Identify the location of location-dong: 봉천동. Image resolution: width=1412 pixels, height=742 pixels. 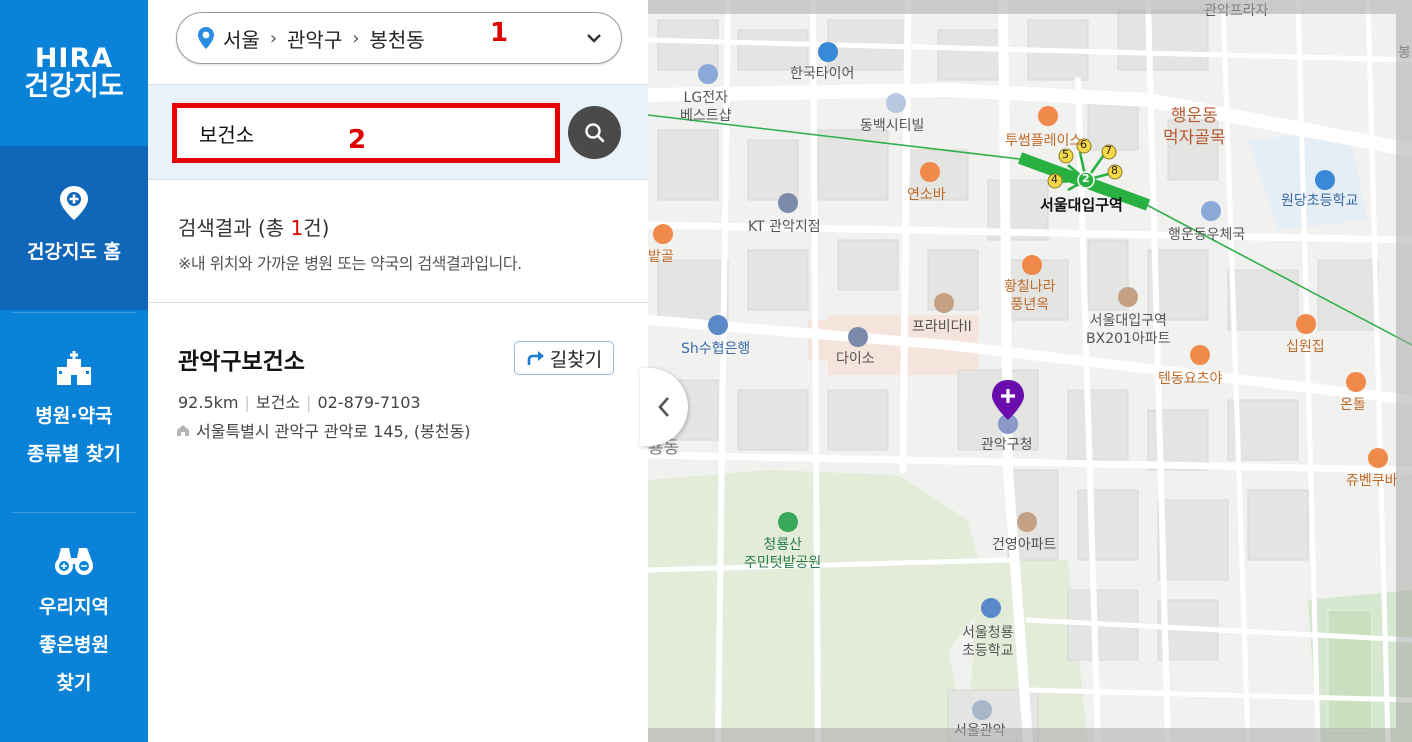
(397, 39).